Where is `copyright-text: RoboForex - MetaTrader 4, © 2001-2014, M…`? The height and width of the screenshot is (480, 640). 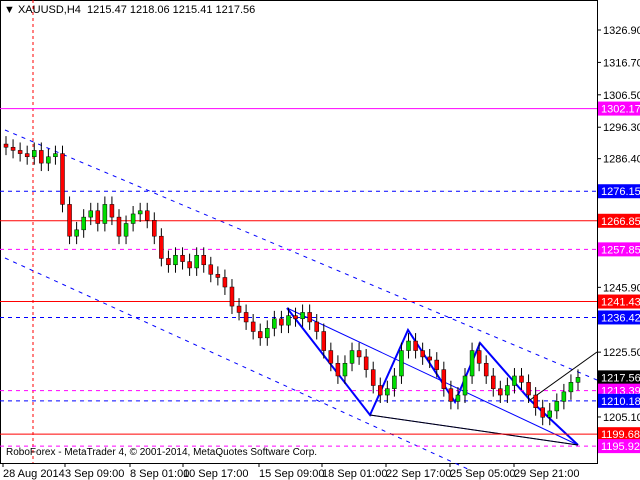 copyright-text: RoboForex - MetaTrader 4, © 2001-2014, M… is located at coordinates (162, 452).